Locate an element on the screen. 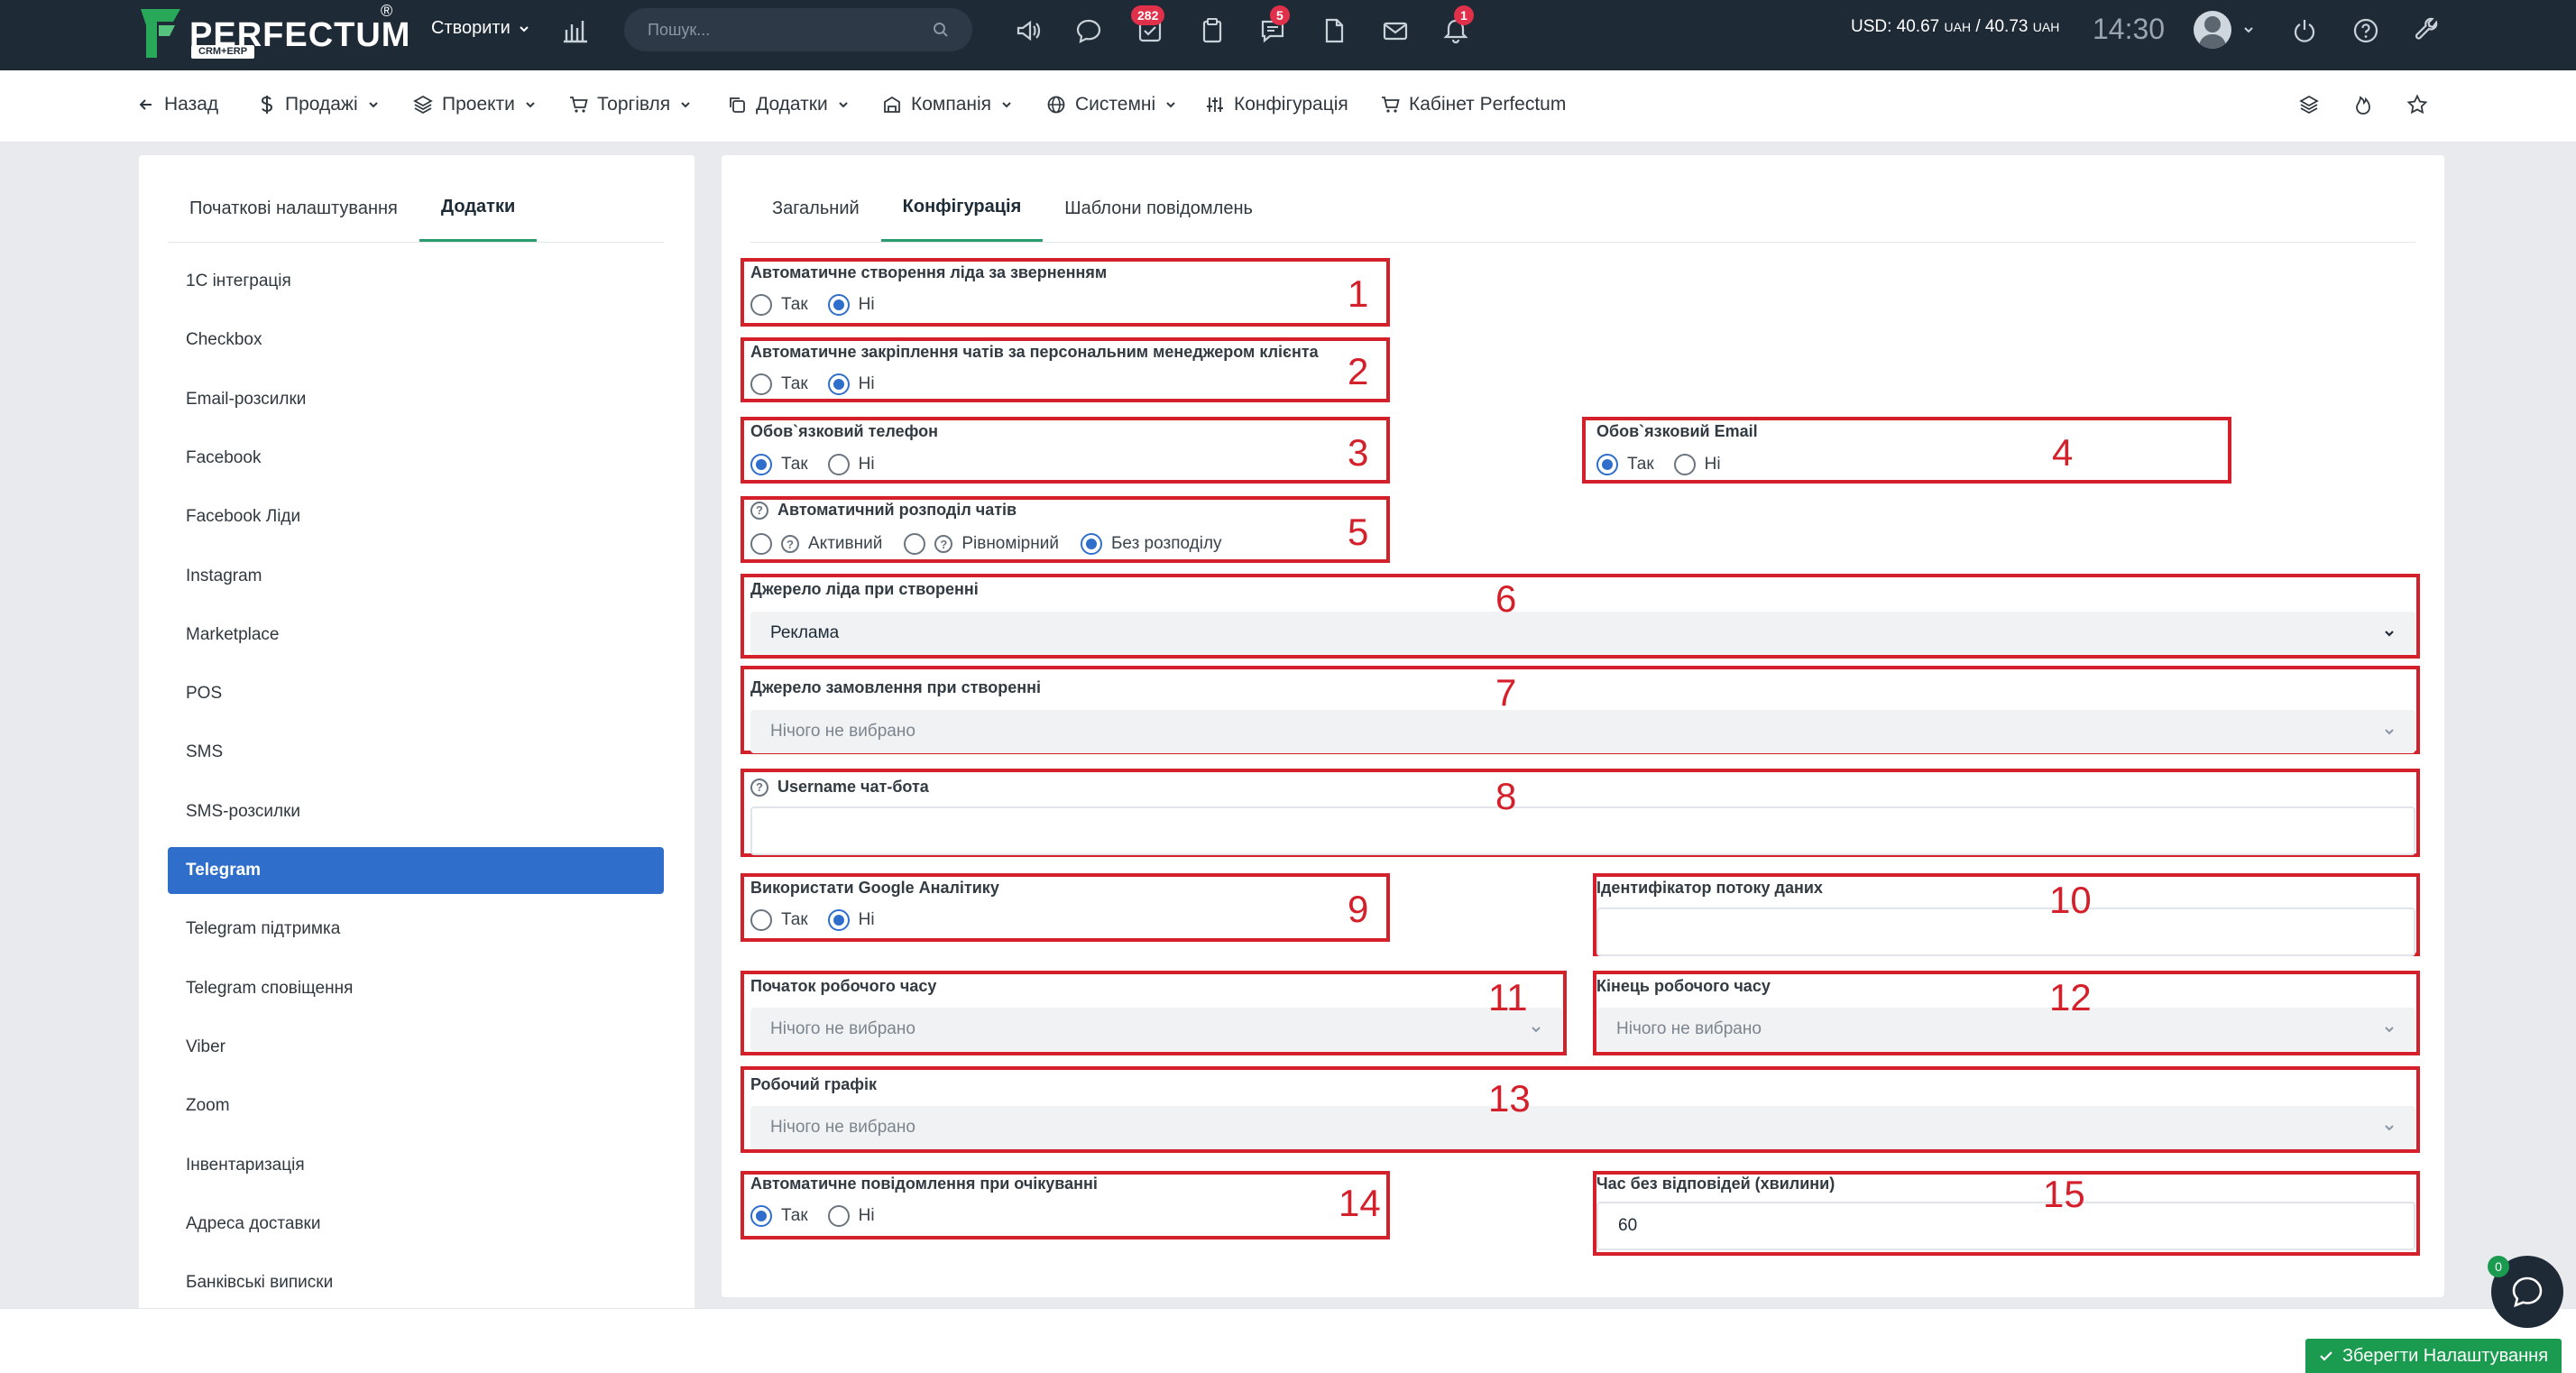  lead-source-select: Реклама is located at coordinates (1583, 633).